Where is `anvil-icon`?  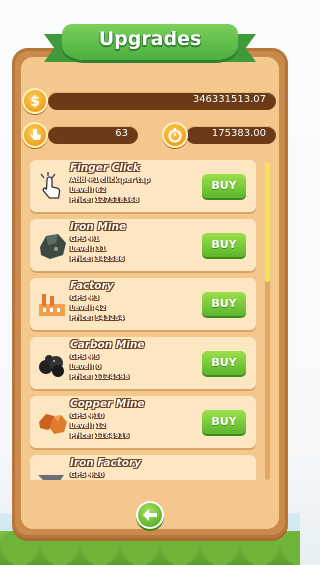 anvil-icon is located at coordinates (52, 471).